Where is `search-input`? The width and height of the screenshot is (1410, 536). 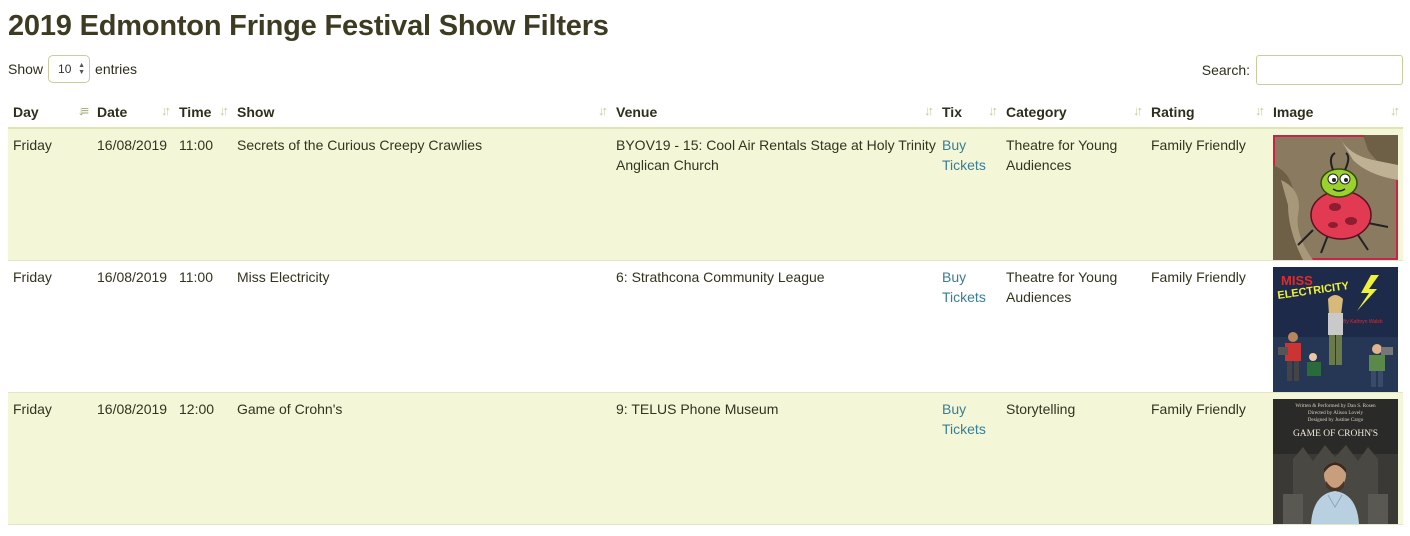 search-input is located at coordinates (1329, 70).